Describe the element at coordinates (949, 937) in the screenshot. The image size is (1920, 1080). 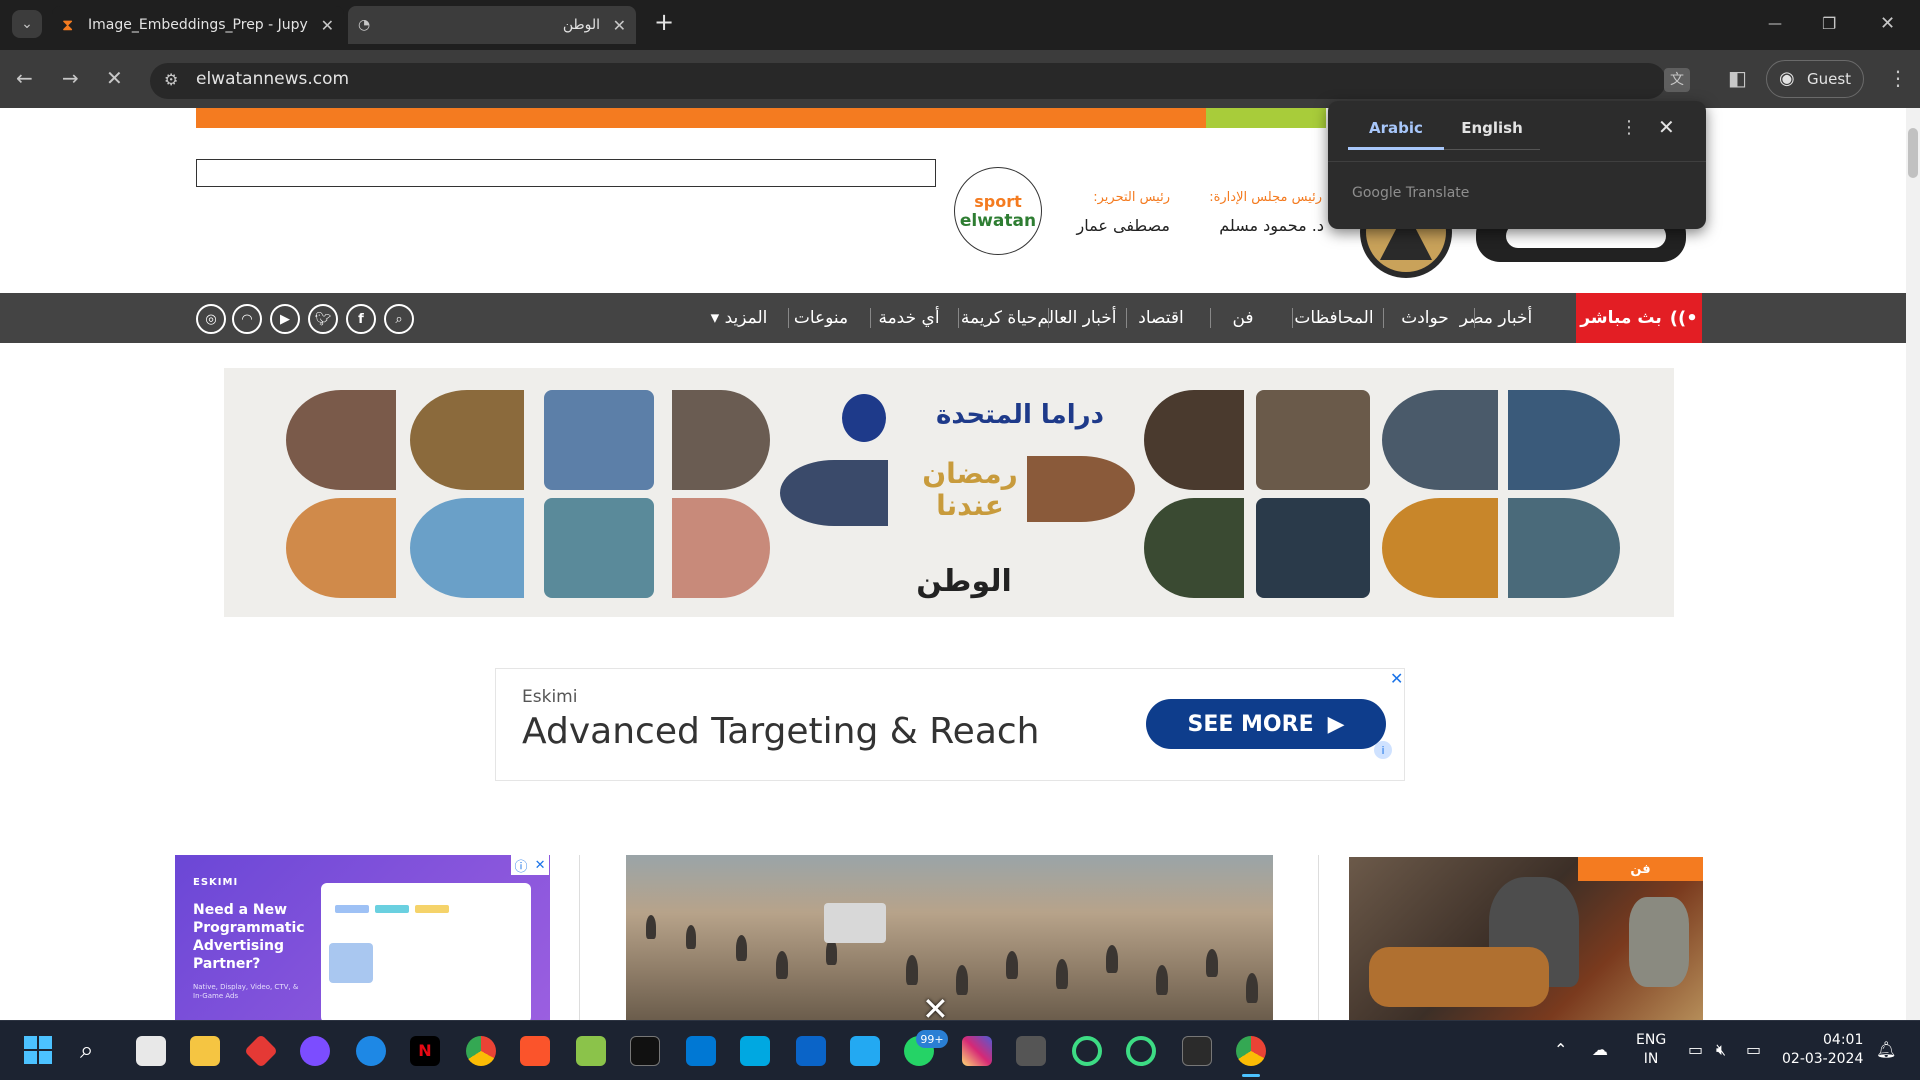
I see `news-lead-image` at that location.